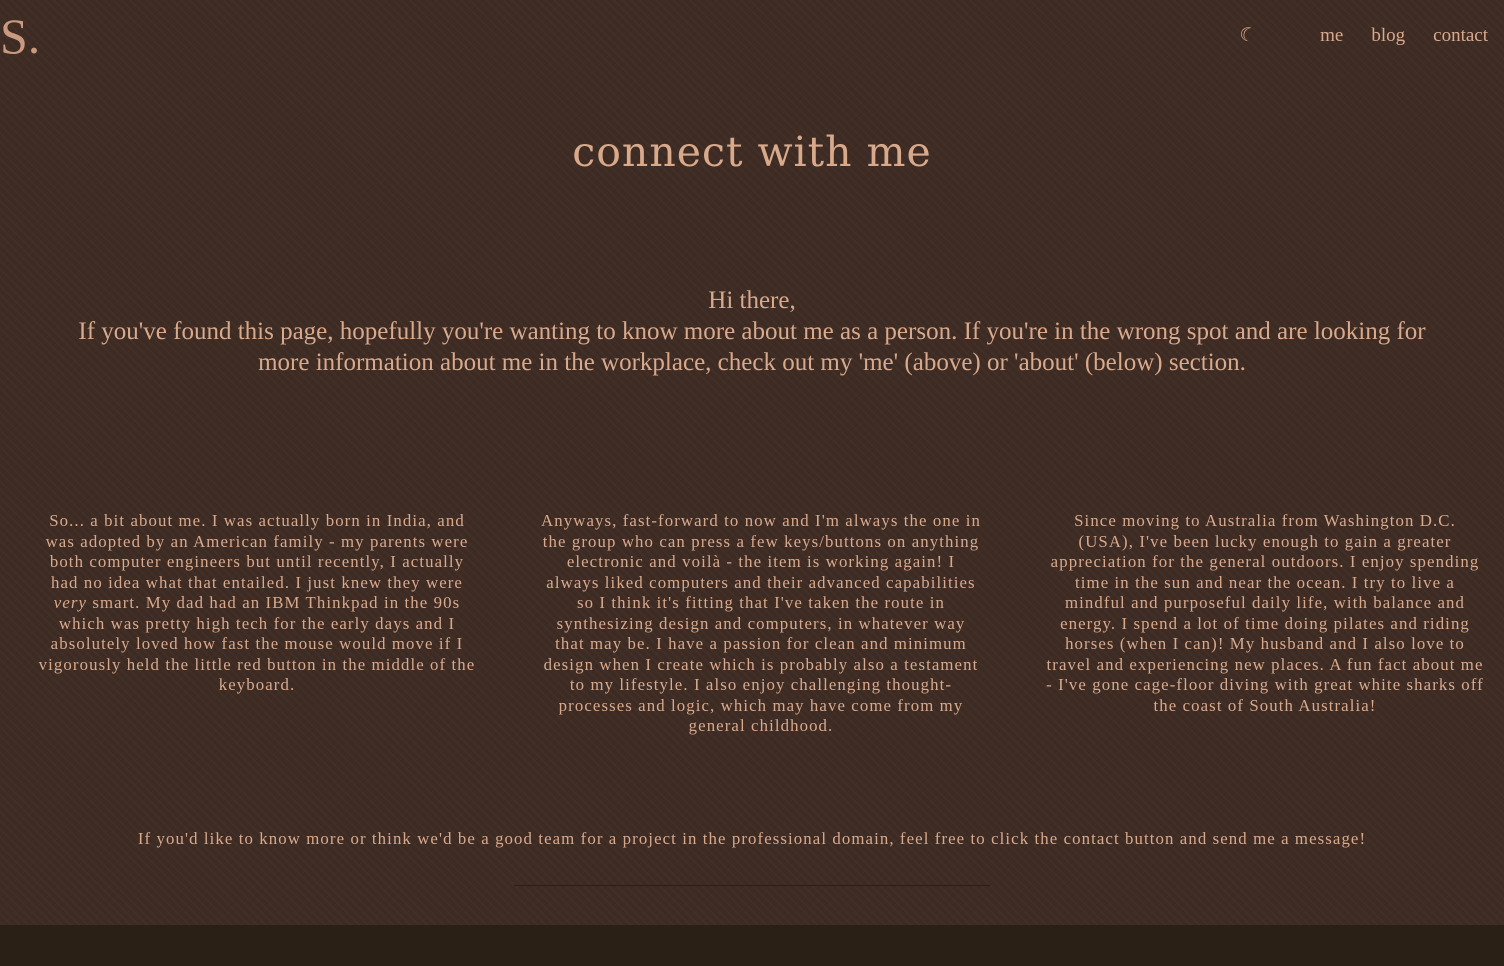 The width and height of the screenshot is (1504, 966). What do you see at coordinates (752, 945) in the screenshot?
I see `site-footer` at bounding box center [752, 945].